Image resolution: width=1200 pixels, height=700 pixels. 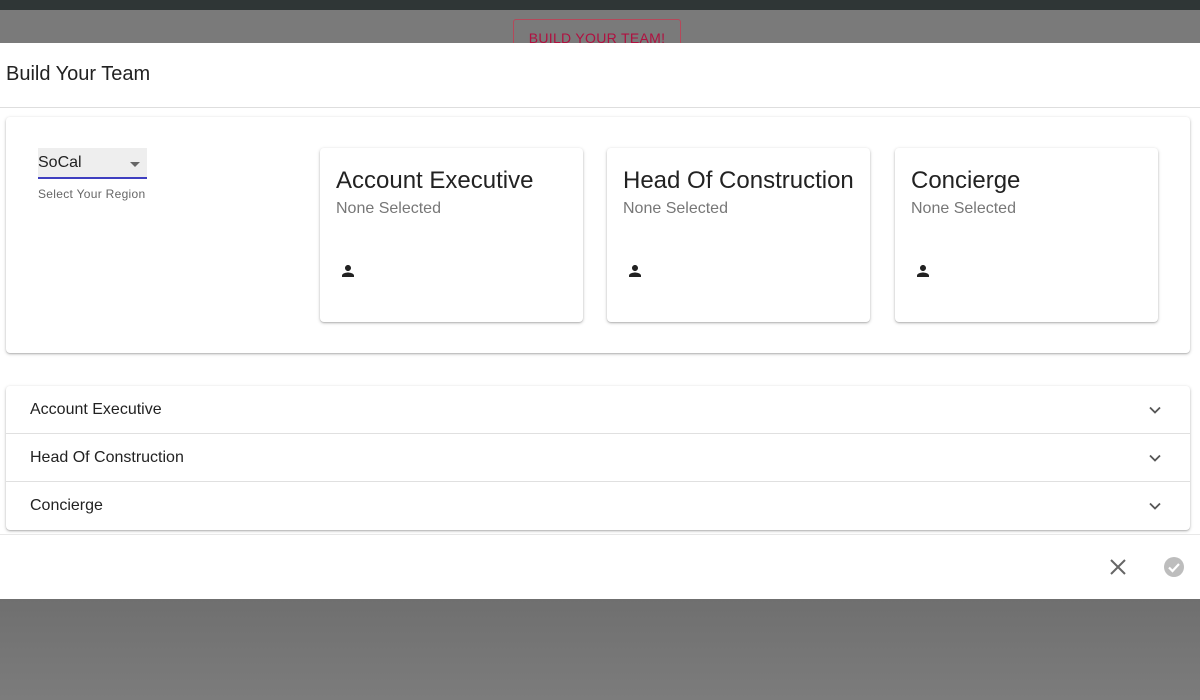 What do you see at coordinates (92, 163) in the screenshot?
I see `region-select: SoCal` at bounding box center [92, 163].